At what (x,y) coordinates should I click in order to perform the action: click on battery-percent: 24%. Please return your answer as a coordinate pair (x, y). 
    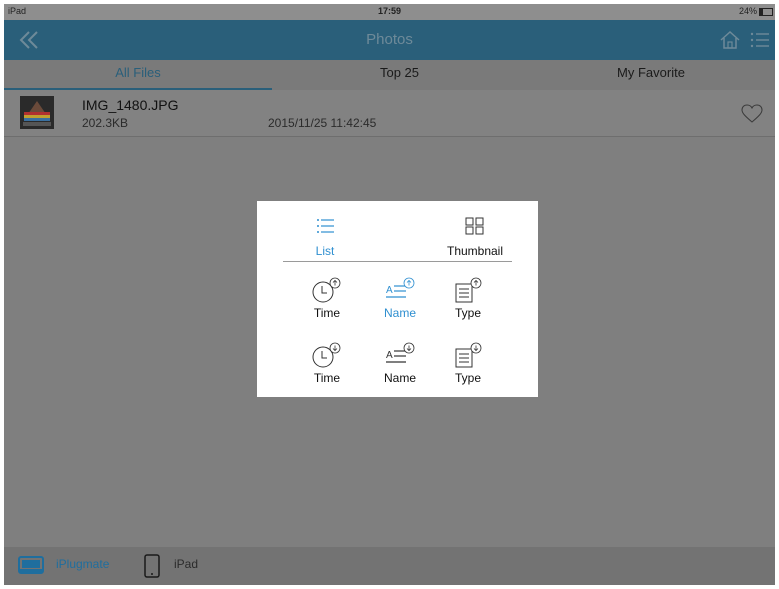
    Looking at the image, I should click on (747, 11).